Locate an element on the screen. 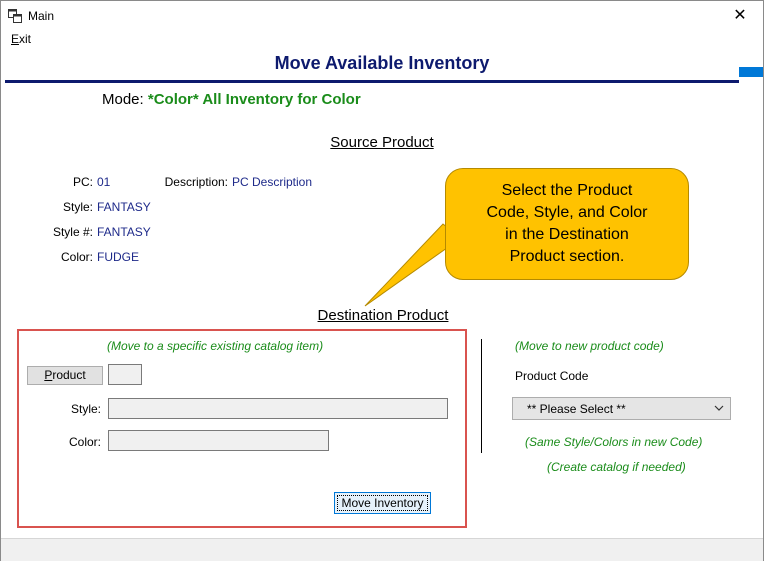  new-product-code-note: (Move to new product code) is located at coordinates (589, 346).